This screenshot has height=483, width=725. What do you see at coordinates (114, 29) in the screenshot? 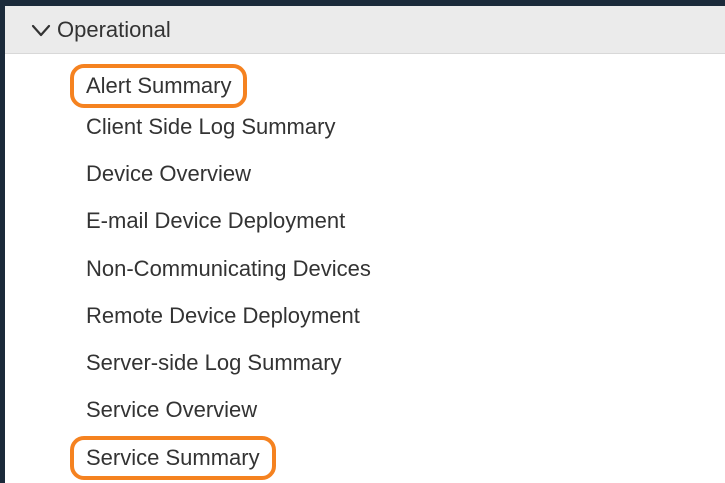
I see `group-title: Operational` at bounding box center [114, 29].